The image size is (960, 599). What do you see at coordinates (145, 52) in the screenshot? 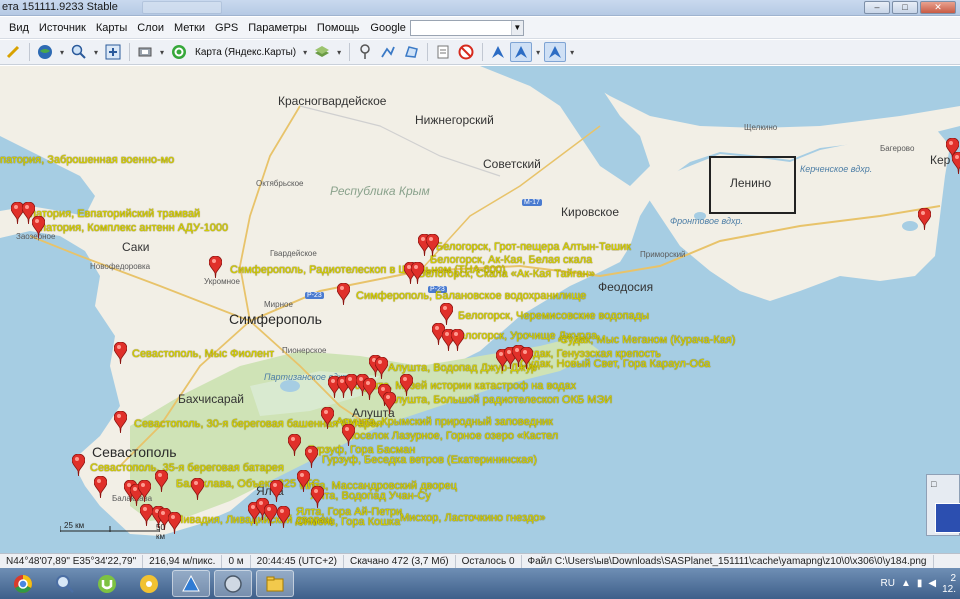
I see `satellite-icon` at bounding box center [145, 52].